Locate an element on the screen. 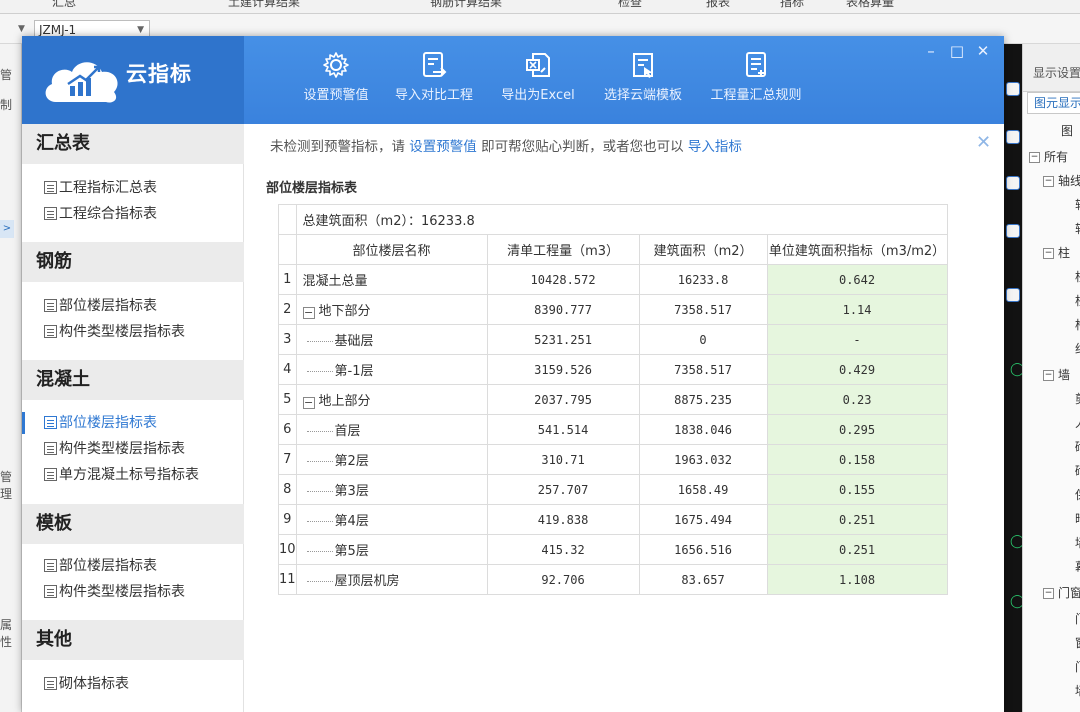 The height and width of the screenshot is (712, 1080). floor-name: 第-1层 is located at coordinates (354, 371).